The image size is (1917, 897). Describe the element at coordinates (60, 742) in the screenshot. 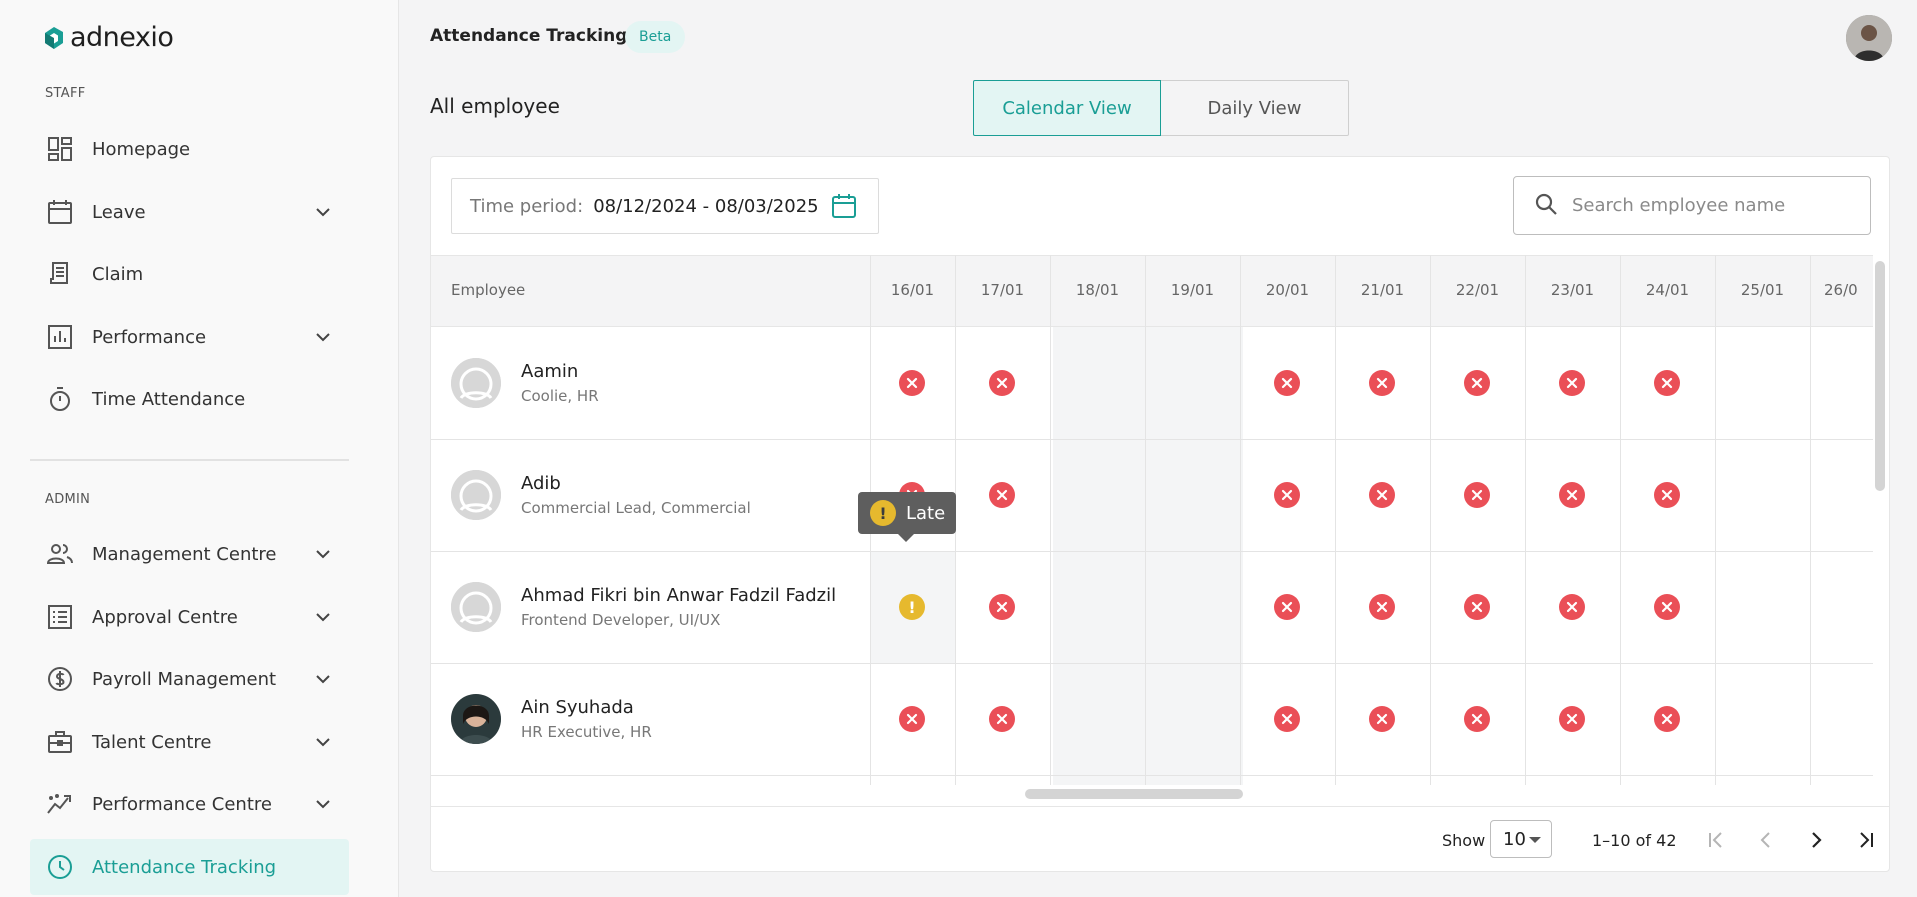

I see `briefcase-icon` at that location.